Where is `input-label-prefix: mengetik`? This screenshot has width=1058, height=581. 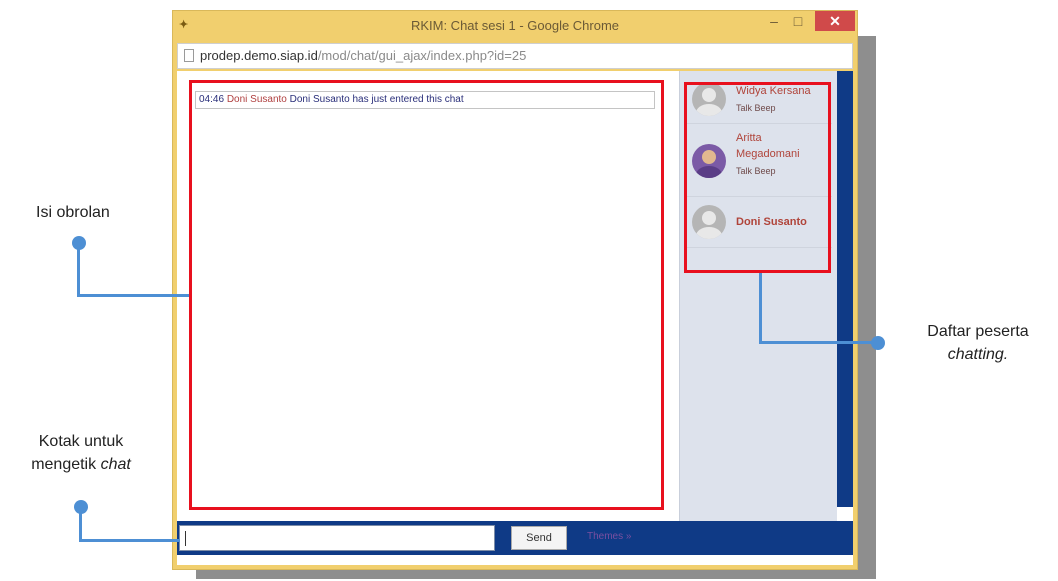
input-label-prefix: mengetik is located at coordinates (66, 464).